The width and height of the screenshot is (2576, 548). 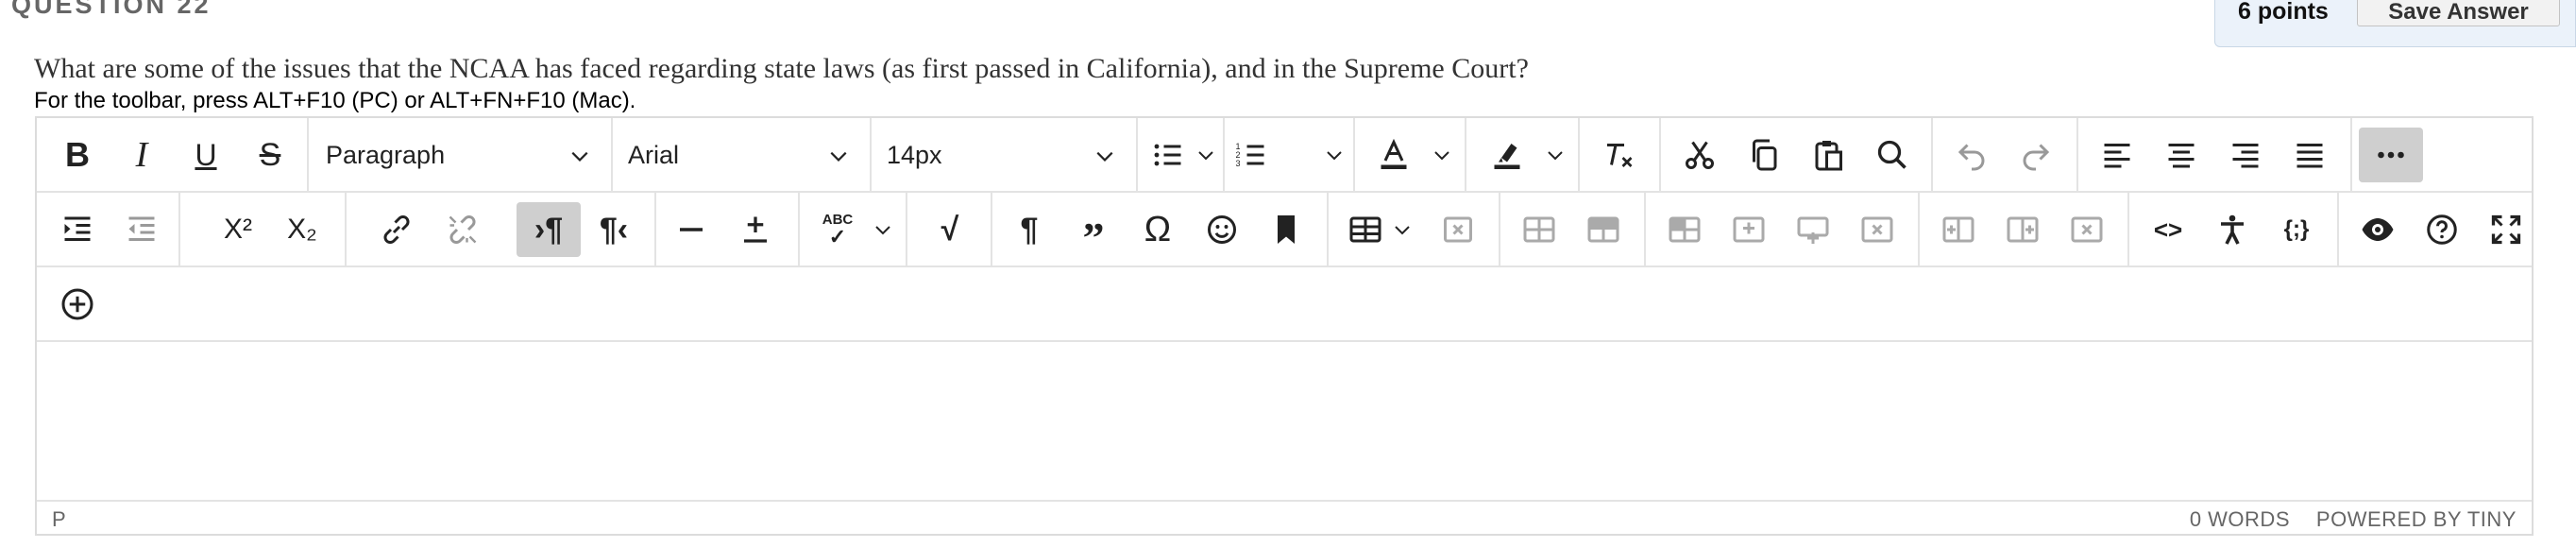 I want to click on help-button, so click(x=2442, y=229).